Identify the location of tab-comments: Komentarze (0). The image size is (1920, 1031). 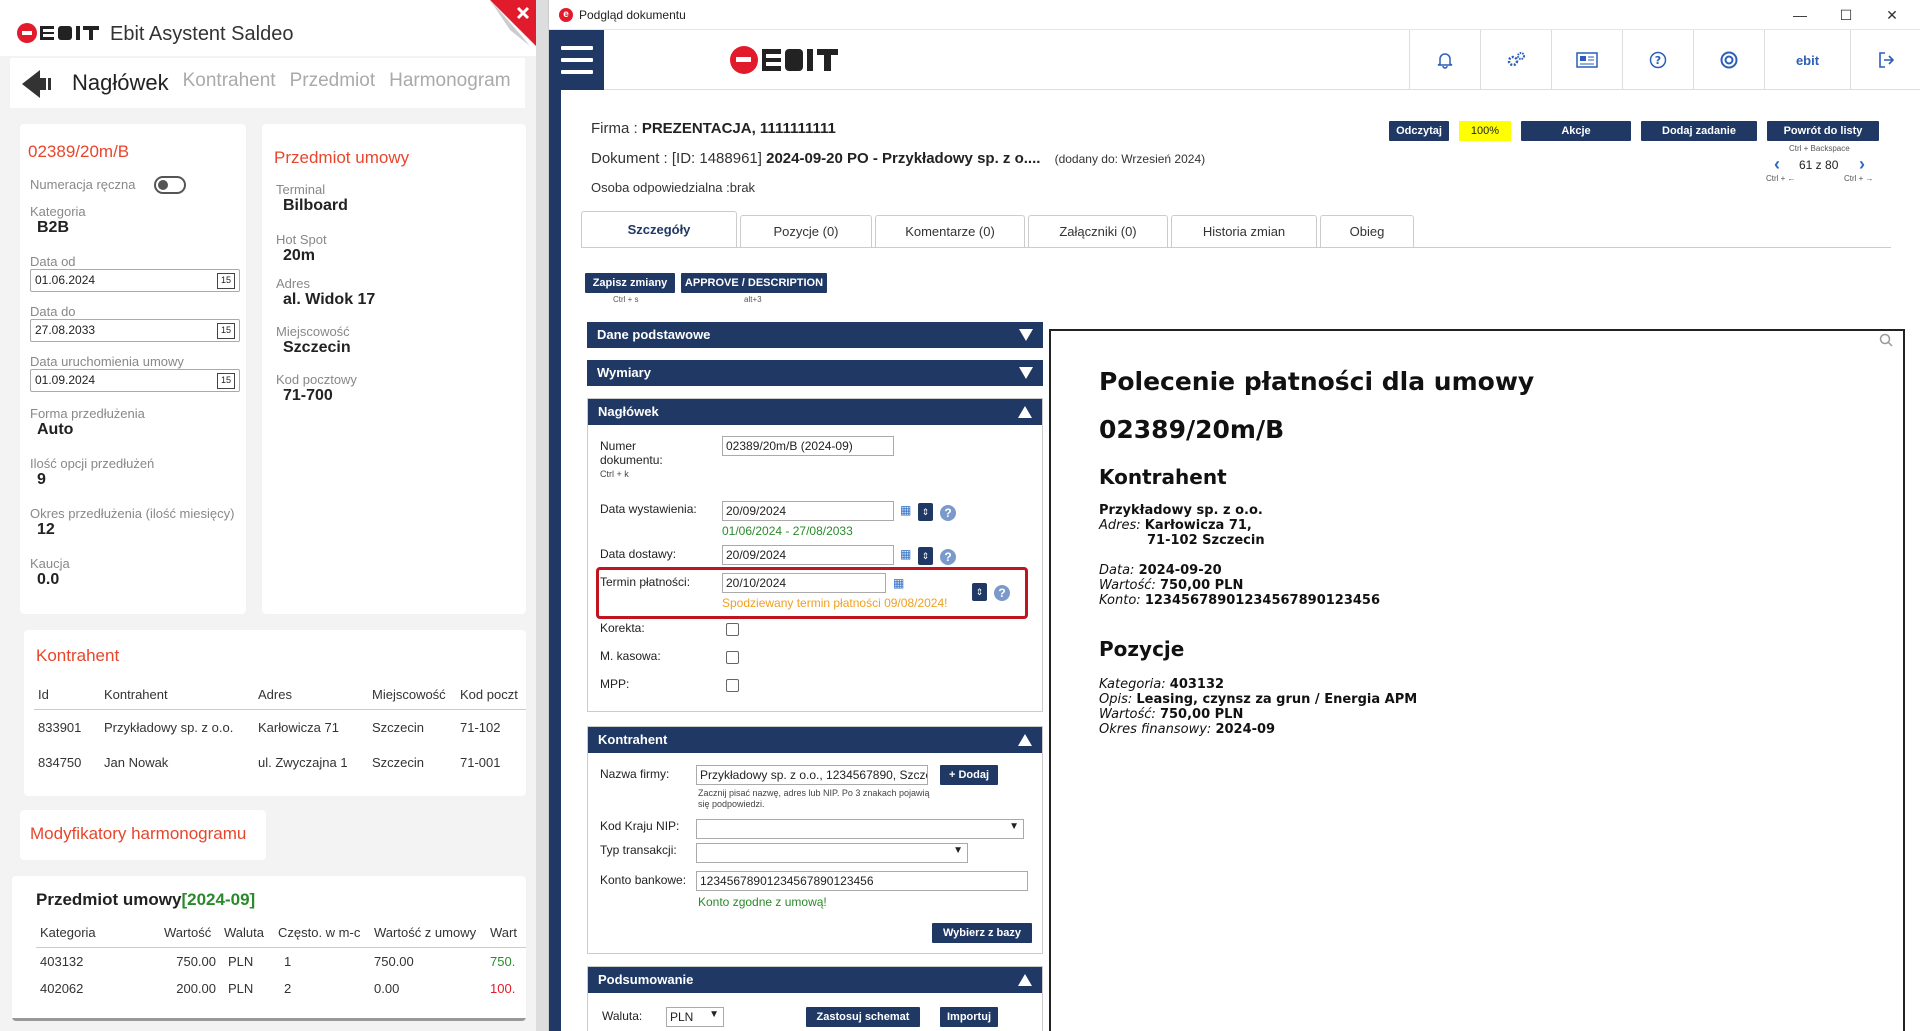
(950, 231).